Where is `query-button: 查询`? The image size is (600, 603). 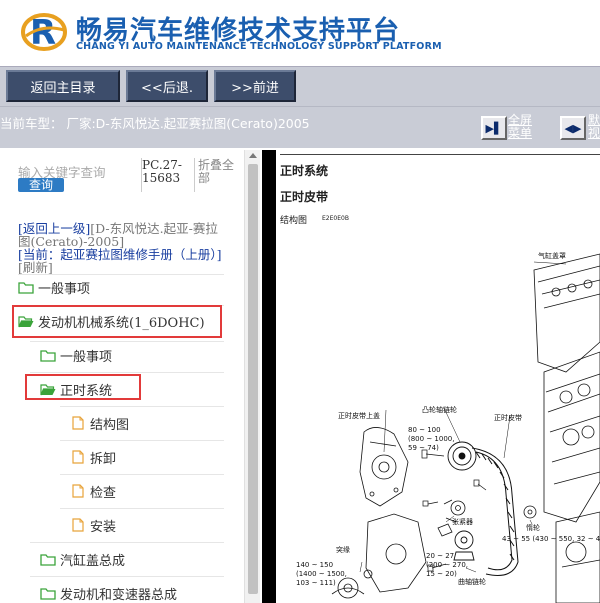 query-button: 查询 is located at coordinates (41, 185).